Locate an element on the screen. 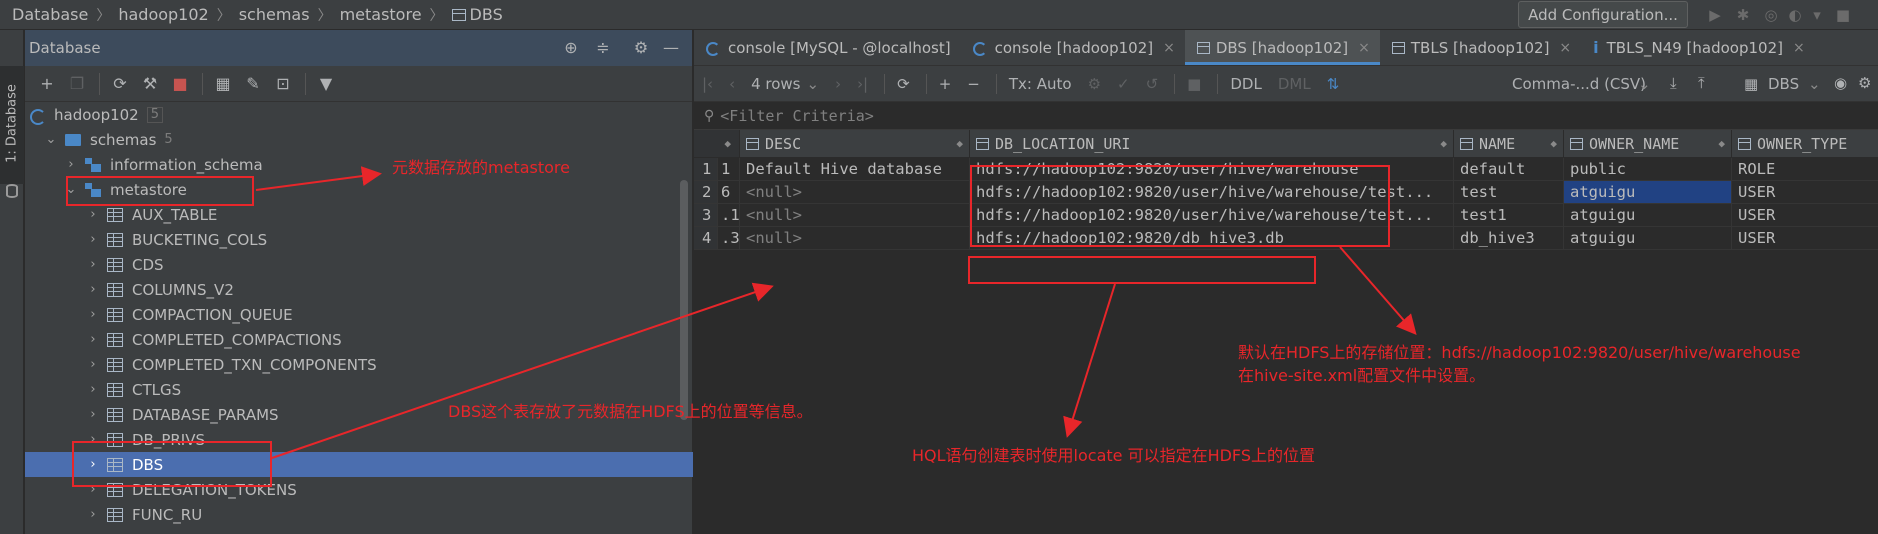 The image size is (1878, 534). filter-icon: ▼ is located at coordinates (326, 84).